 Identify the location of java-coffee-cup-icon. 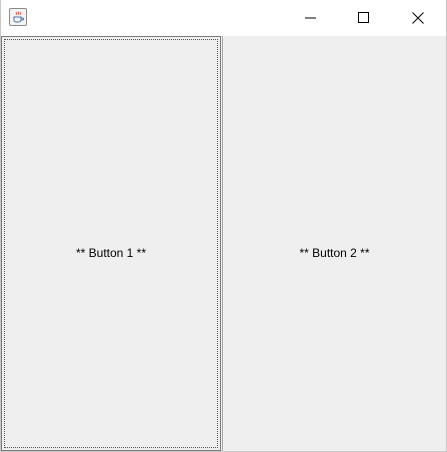
(18, 17).